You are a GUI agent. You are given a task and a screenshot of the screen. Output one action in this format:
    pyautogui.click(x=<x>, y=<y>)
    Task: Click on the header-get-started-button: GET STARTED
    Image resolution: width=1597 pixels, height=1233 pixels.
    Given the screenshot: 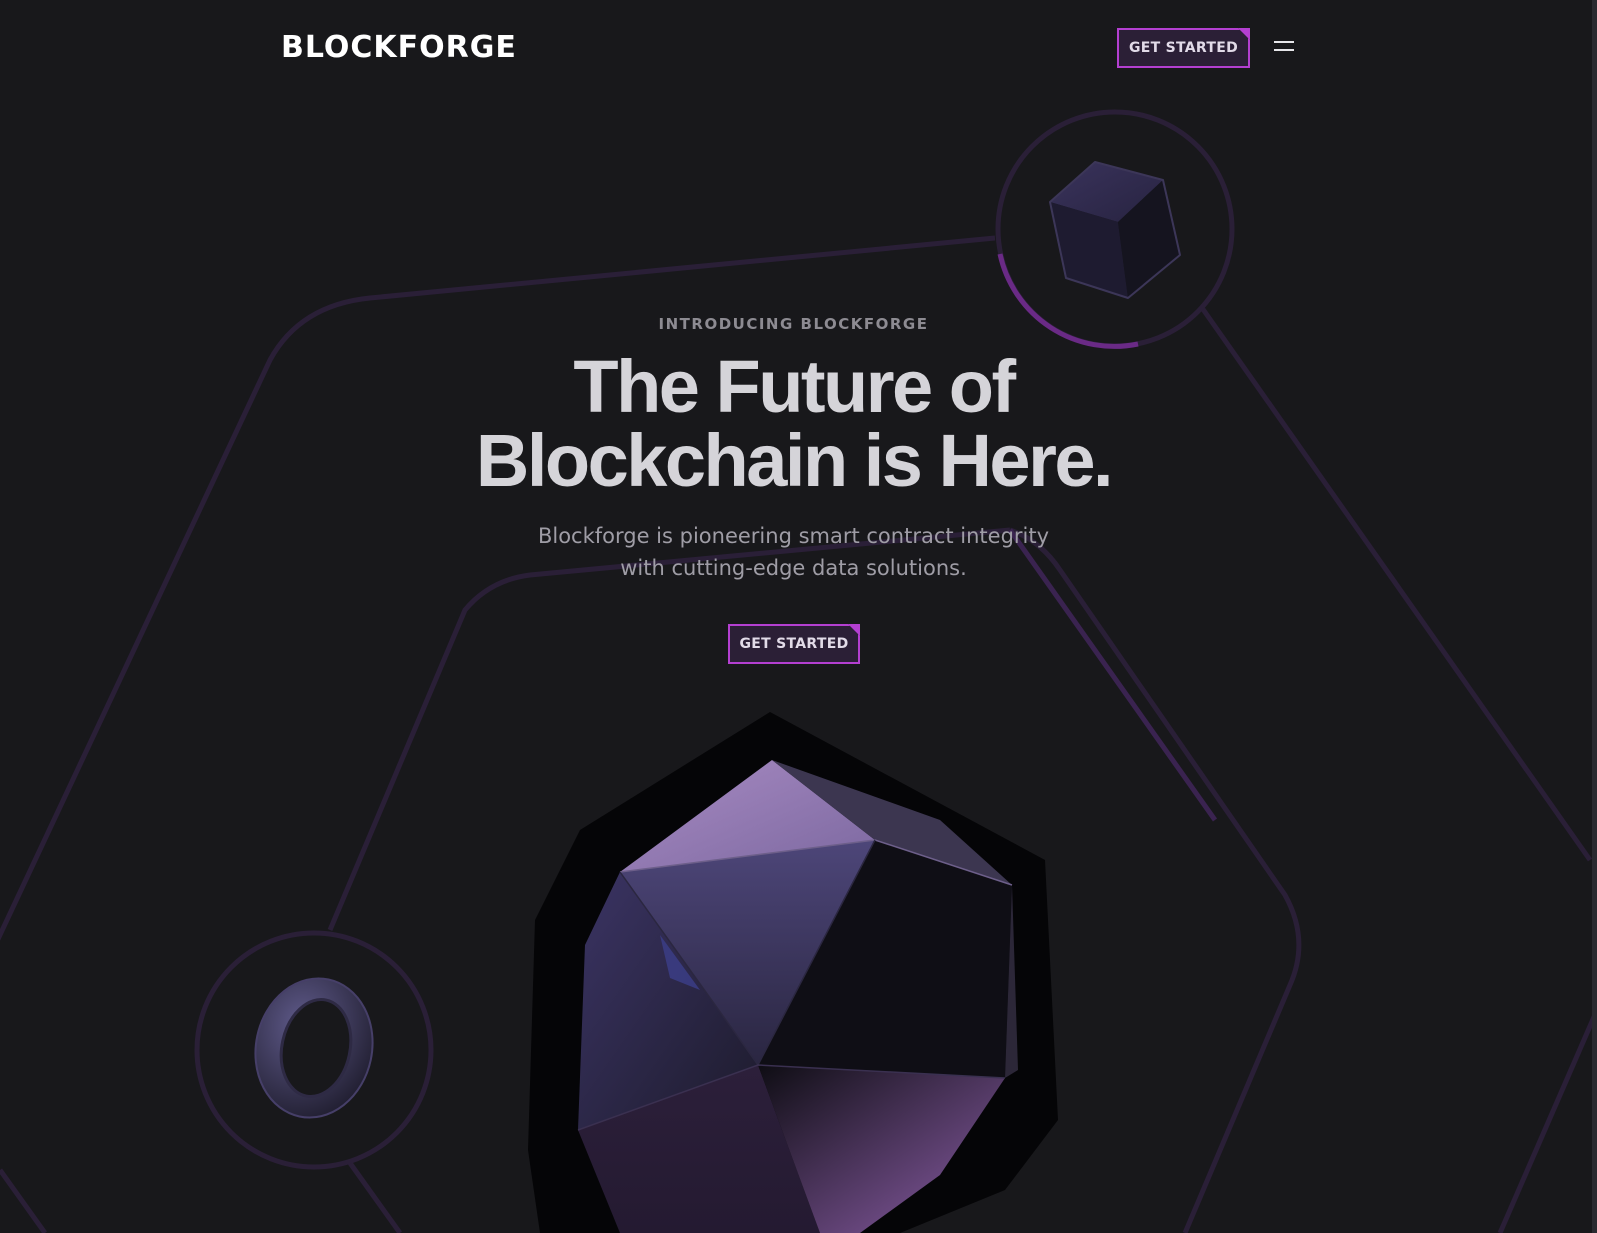 What is the action you would take?
    pyautogui.click(x=1183, y=48)
    